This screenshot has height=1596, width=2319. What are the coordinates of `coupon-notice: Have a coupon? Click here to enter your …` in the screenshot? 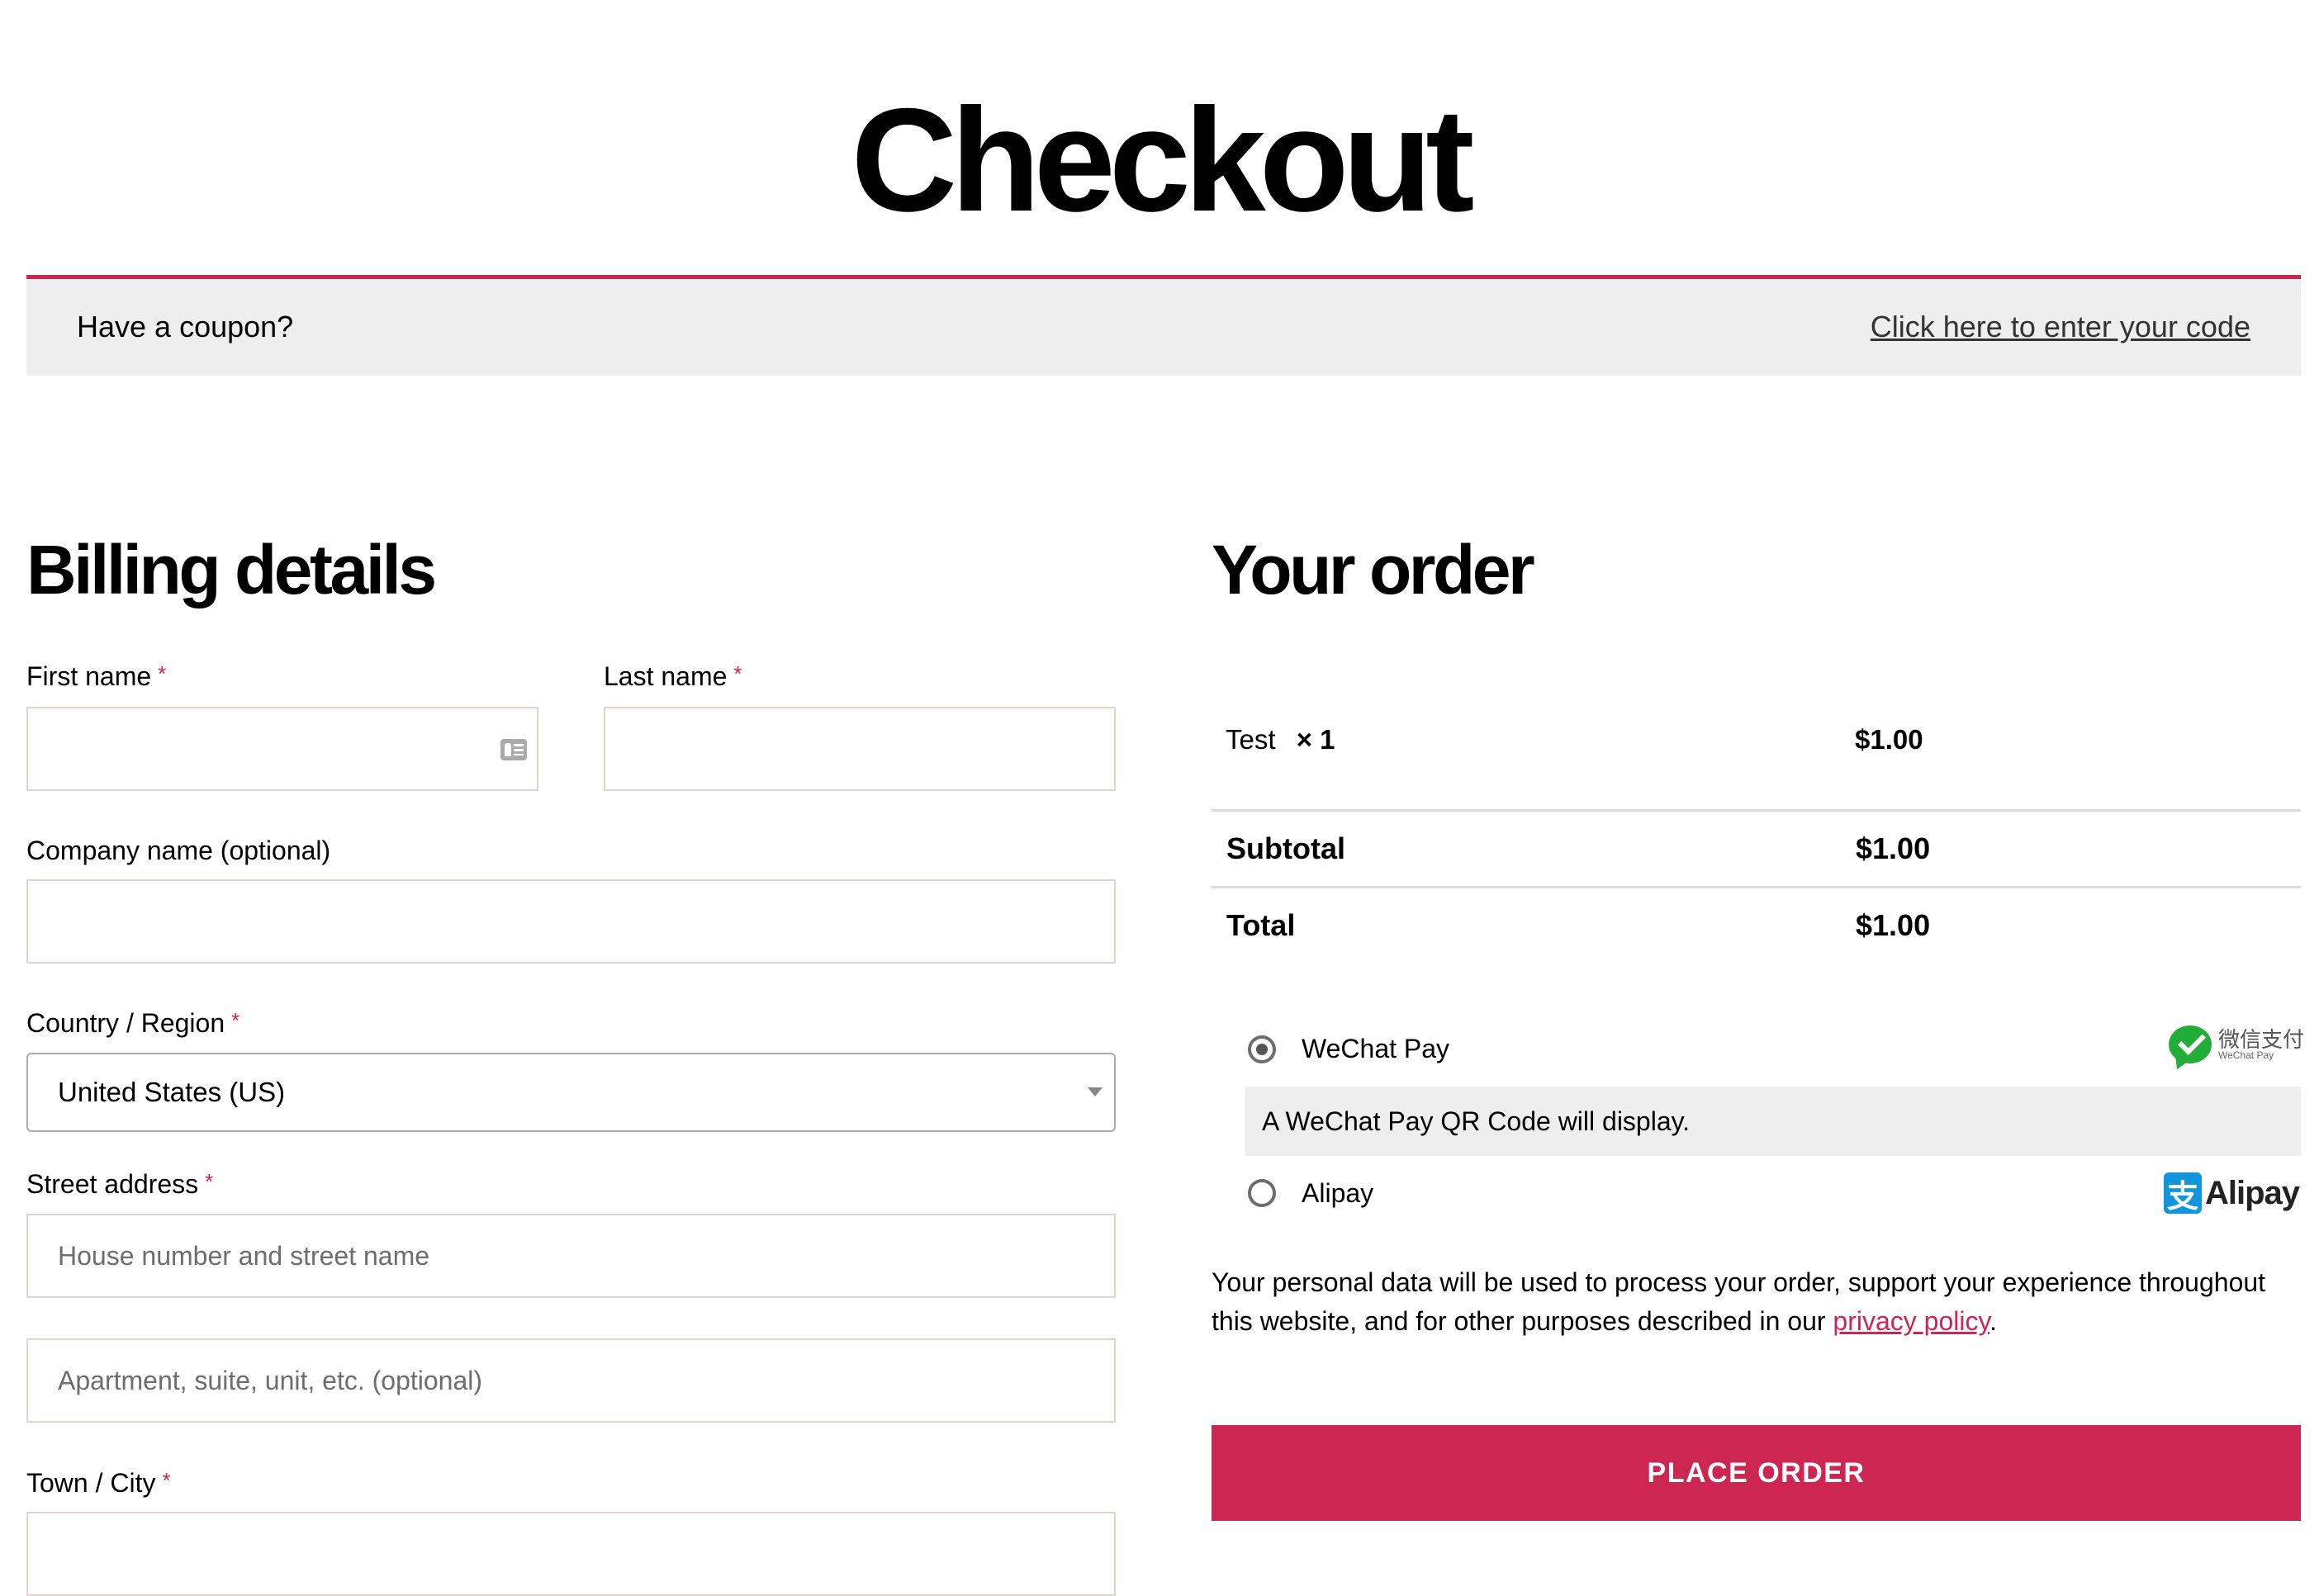 It's located at (1163, 325).